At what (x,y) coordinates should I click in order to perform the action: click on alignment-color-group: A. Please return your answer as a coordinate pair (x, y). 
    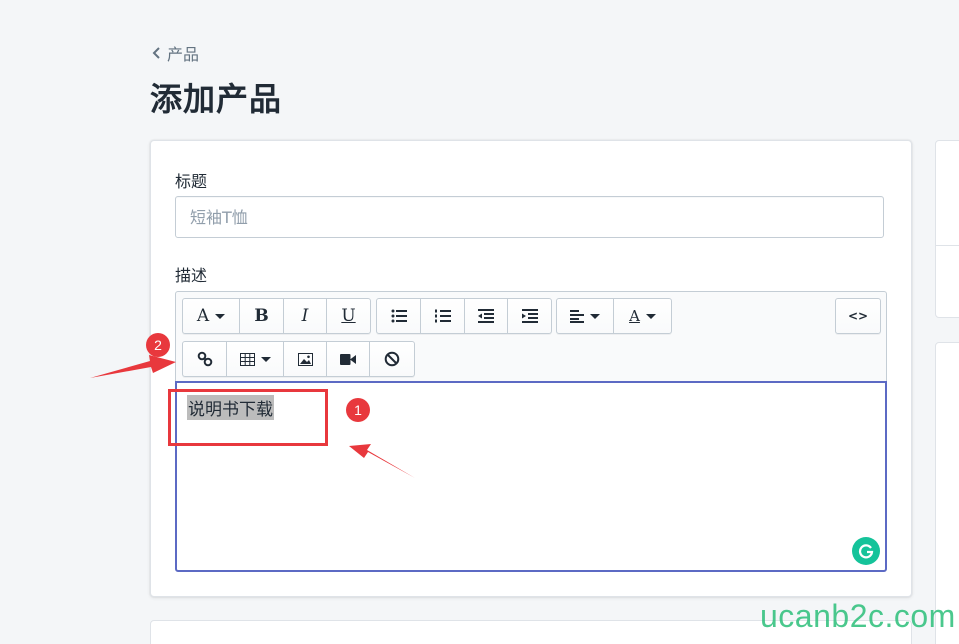
    Looking at the image, I should click on (614, 316).